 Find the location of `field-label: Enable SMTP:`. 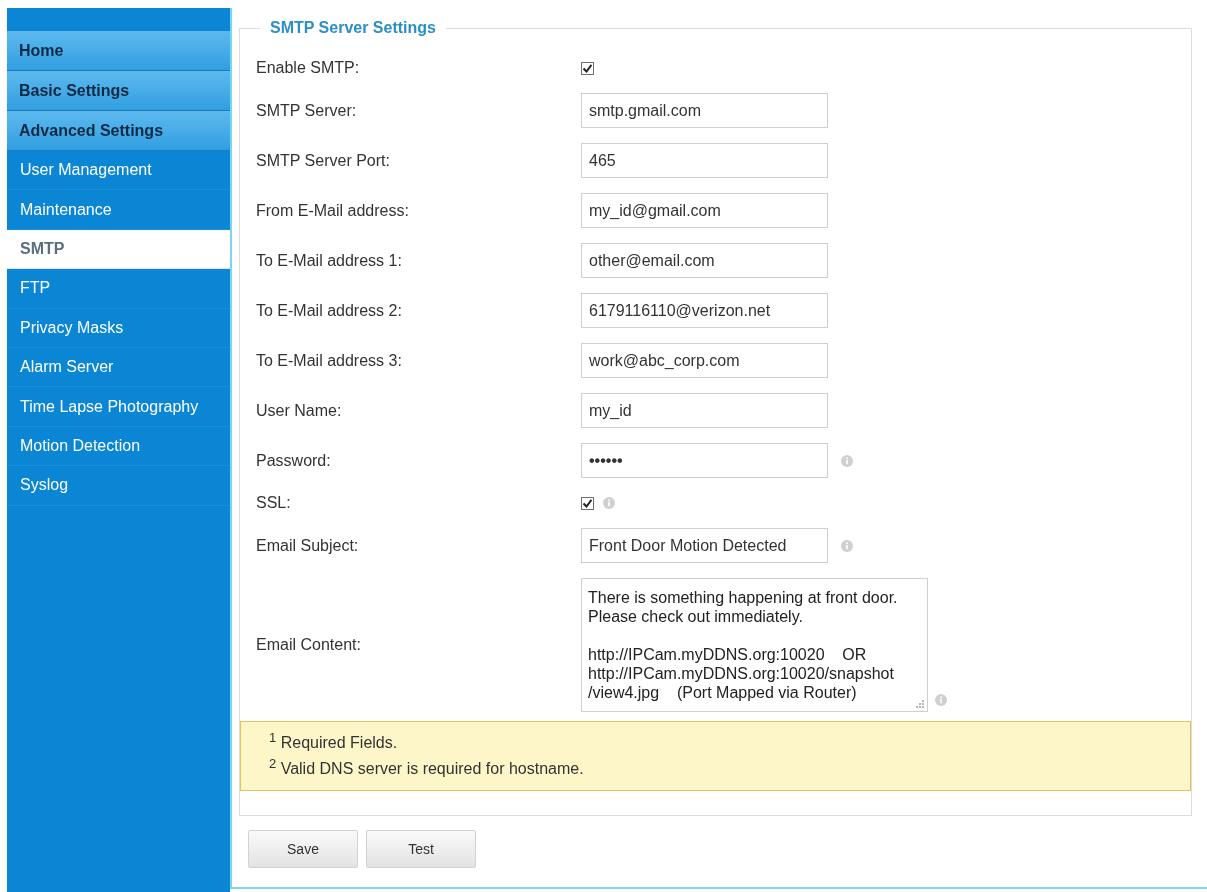

field-label: Enable SMTP: is located at coordinates (308, 68).